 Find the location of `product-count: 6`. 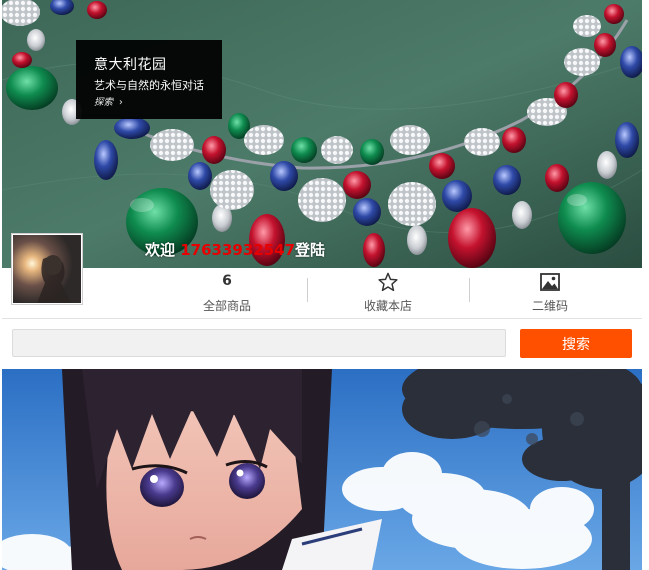

product-count: 6 is located at coordinates (227, 281).